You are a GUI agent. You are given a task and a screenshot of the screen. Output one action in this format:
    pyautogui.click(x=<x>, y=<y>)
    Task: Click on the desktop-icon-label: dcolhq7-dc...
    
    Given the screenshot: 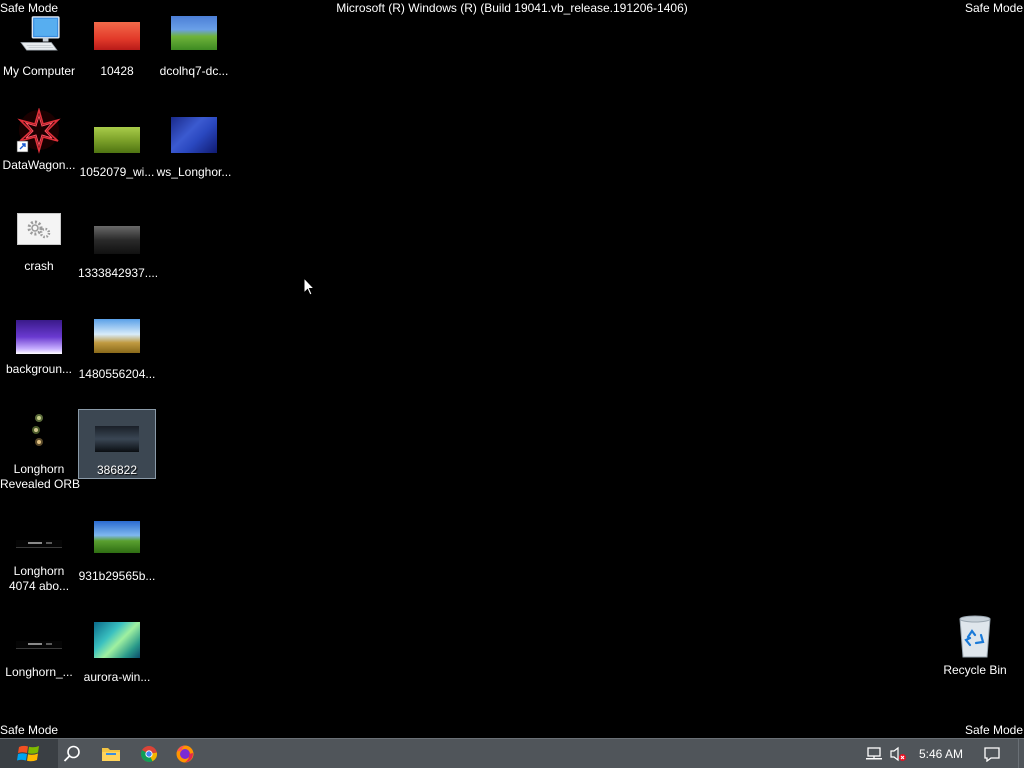 What is the action you would take?
    pyautogui.click(x=194, y=71)
    